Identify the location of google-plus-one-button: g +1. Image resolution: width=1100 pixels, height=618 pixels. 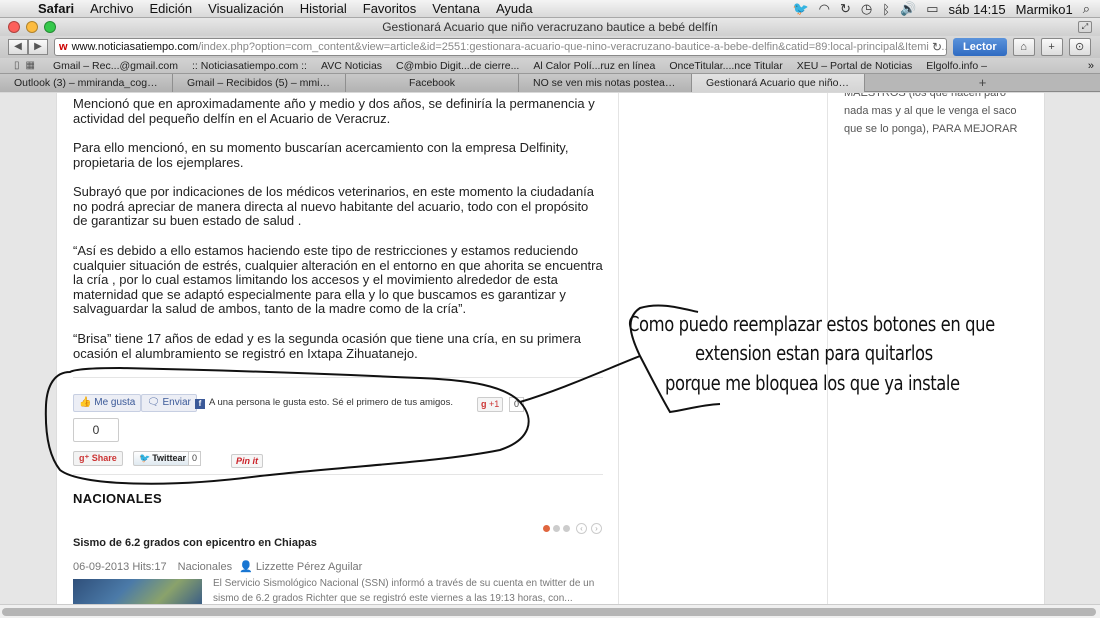
(490, 404).